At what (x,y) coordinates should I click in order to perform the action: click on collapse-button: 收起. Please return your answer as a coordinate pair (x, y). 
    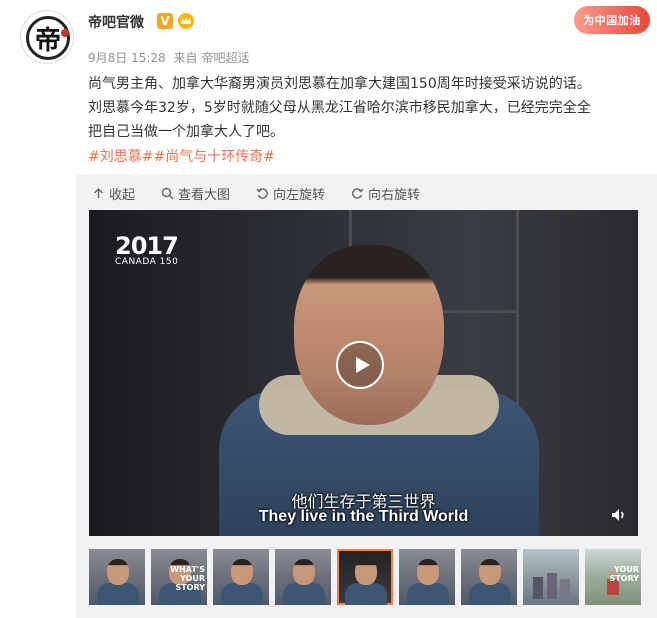
    Looking at the image, I should click on (113, 193).